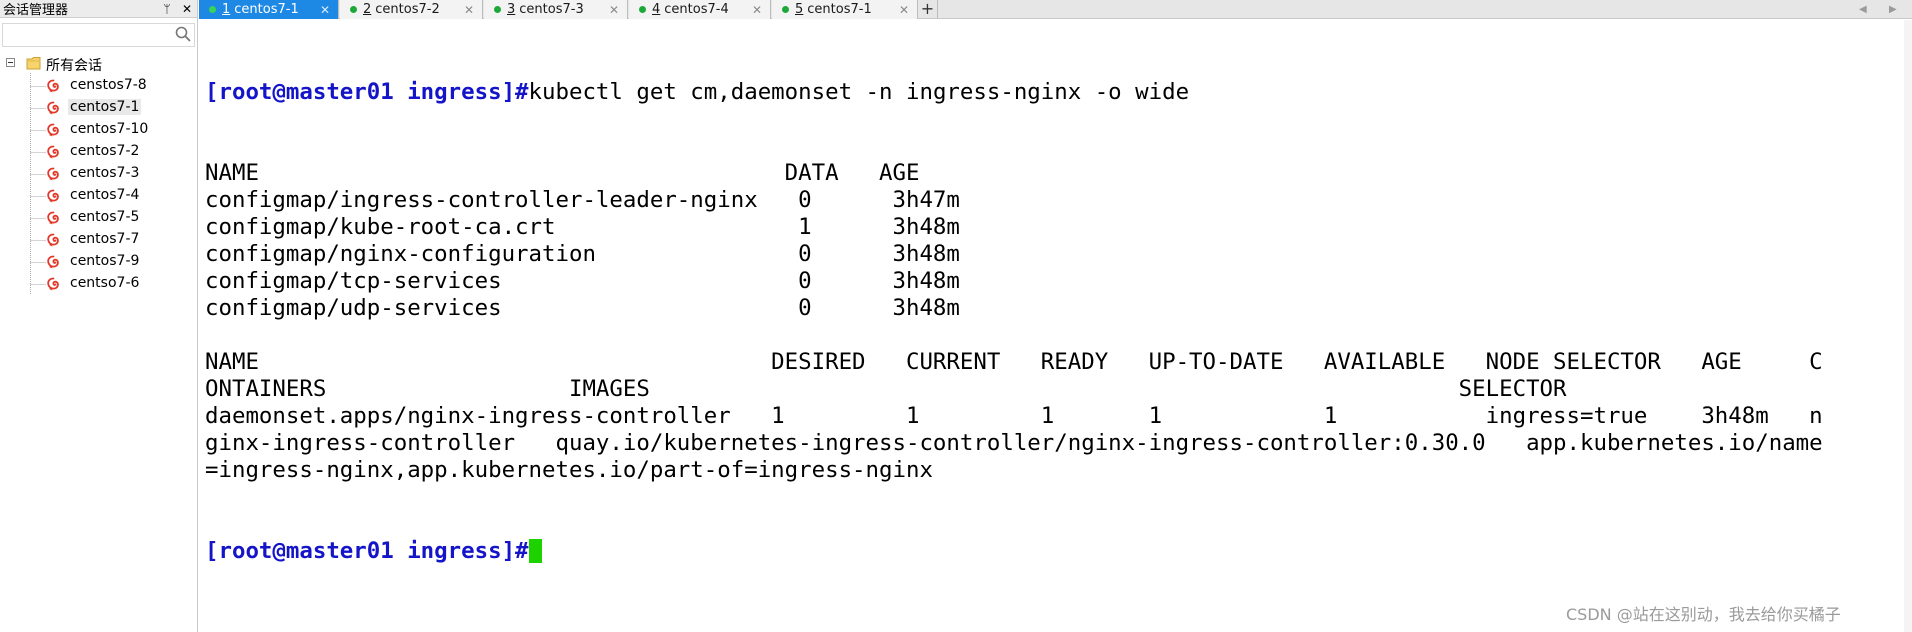 This screenshot has width=1912, height=632. Describe the element at coordinates (105, 195) in the screenshot. I see `session-label: centos7-4` at that location.